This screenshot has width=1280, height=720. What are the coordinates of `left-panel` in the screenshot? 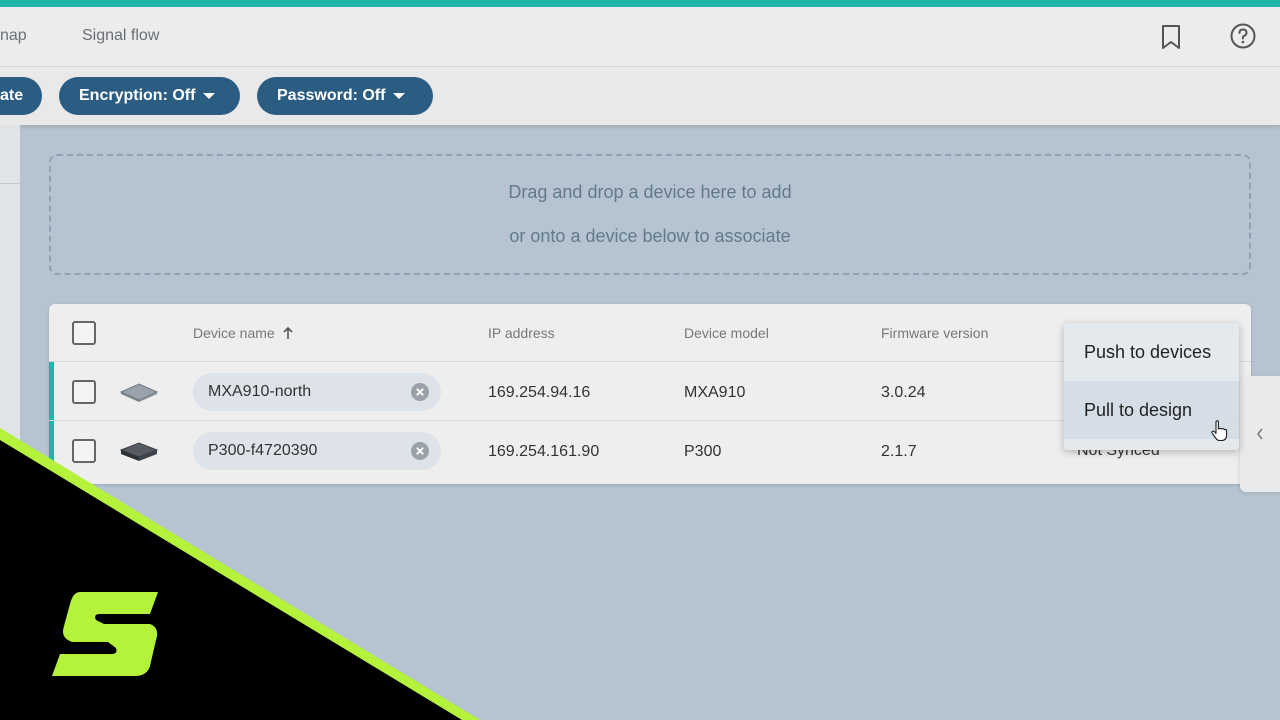 It's located at (10, 422).